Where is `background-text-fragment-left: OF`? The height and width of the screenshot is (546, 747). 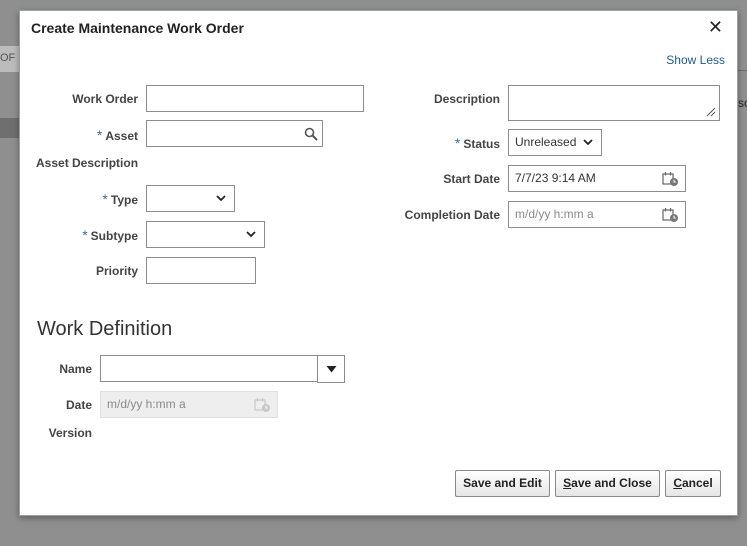
background-text-fragment-left: OF is located at coordinates (8, 58).